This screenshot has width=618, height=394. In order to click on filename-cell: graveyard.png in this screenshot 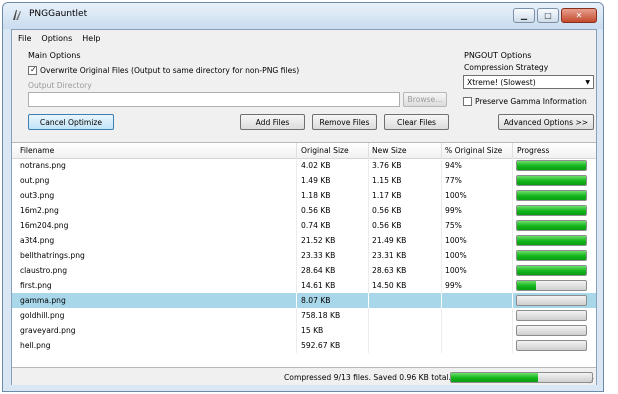, I will do `click(48, 330)`.